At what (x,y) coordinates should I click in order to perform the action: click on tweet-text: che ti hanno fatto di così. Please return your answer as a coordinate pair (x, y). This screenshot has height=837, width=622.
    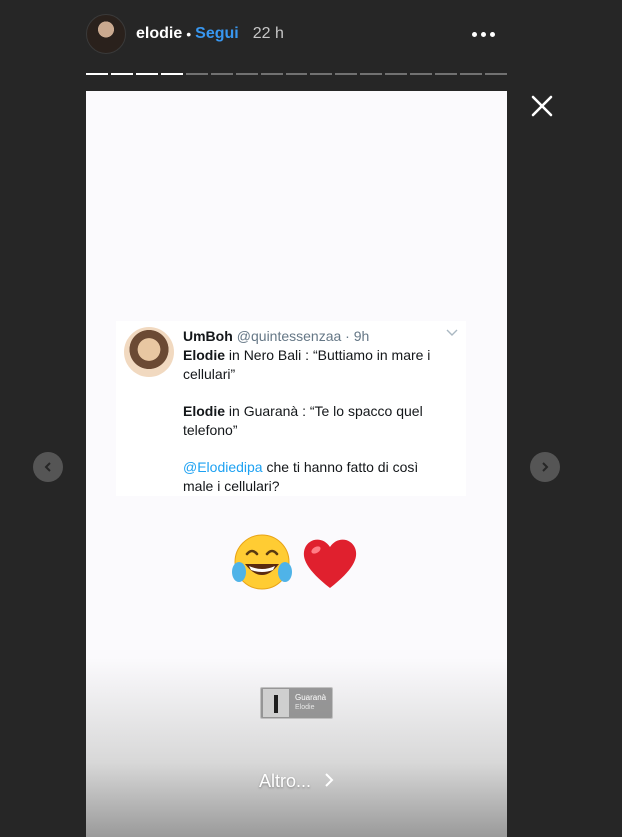
    Looking at the image, I should click on (340, 467).